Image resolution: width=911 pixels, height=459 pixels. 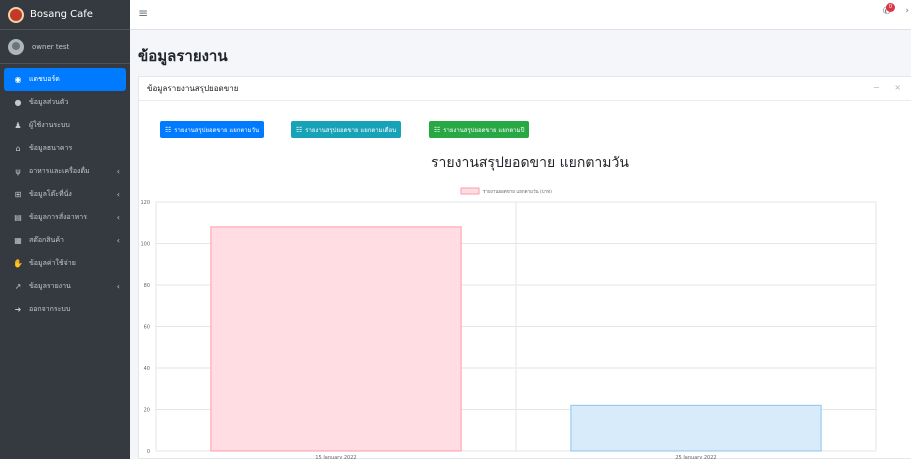 What do you see at coordinates (18, 171) in the screenshot?
I see `utensils-icon: ψ` at bounding box center [18, 171].